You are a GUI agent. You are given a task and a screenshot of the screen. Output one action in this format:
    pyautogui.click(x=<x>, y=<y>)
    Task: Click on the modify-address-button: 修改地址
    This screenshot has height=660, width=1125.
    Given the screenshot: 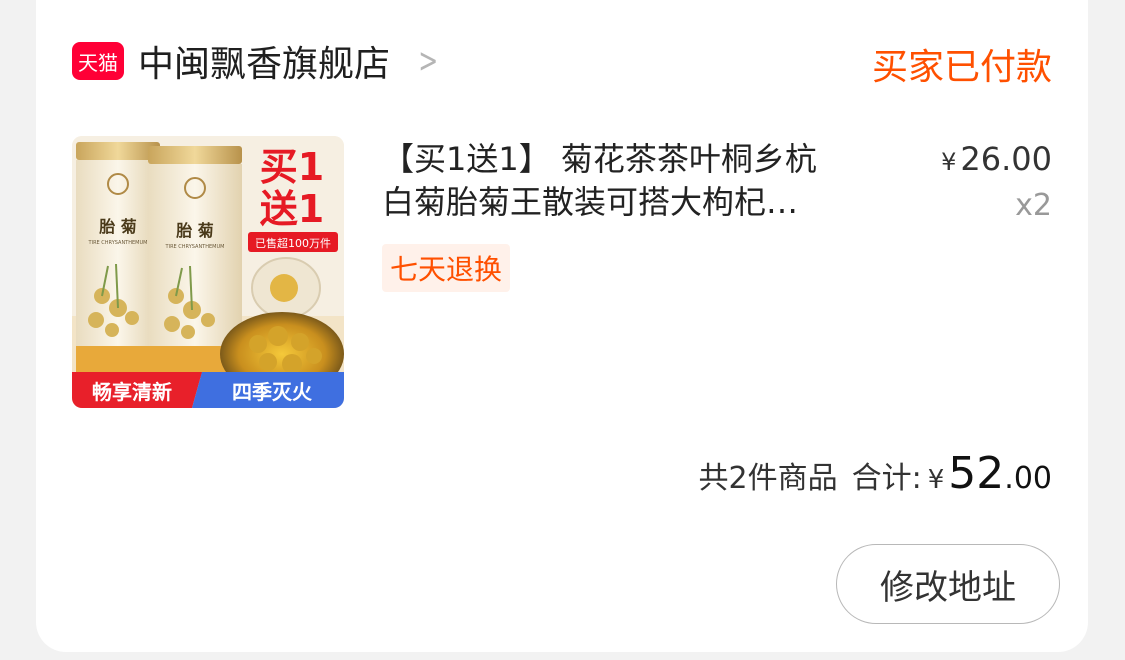 What is the action you would take?
    pyautogui.click(x=948, y=584)
    